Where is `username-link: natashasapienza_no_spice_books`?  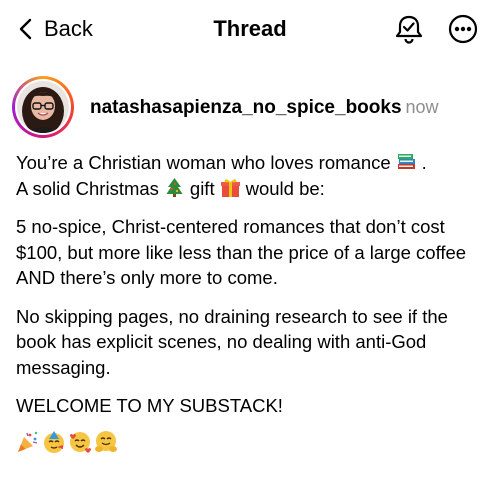
username-link: natashasapienza_no_spice_books is located at coordinates (246, 107).